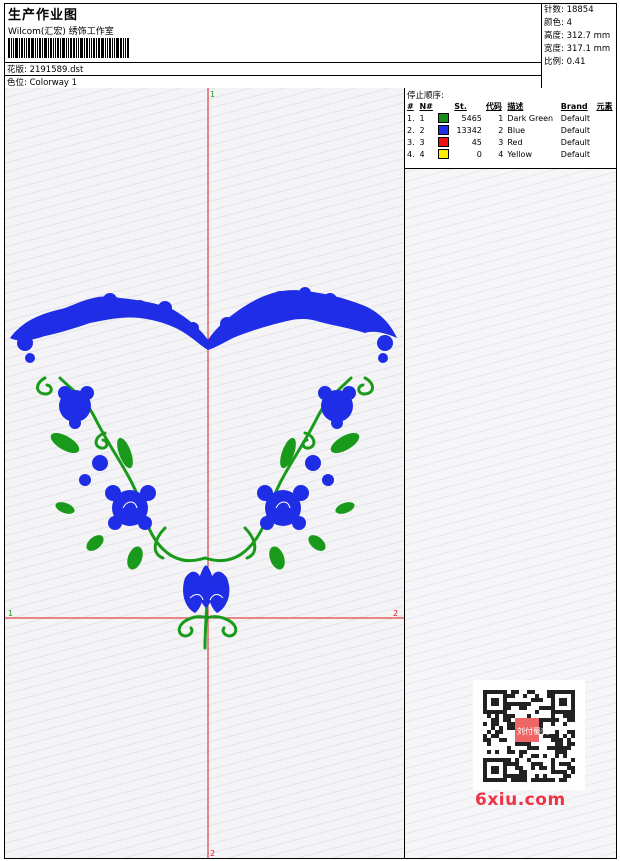 The height and width of the screenshot is (861, 620). What do you see at coordinates (411, 142) in the screenshot?
I see `row-index: 3.` at bounding box center [411, 142].